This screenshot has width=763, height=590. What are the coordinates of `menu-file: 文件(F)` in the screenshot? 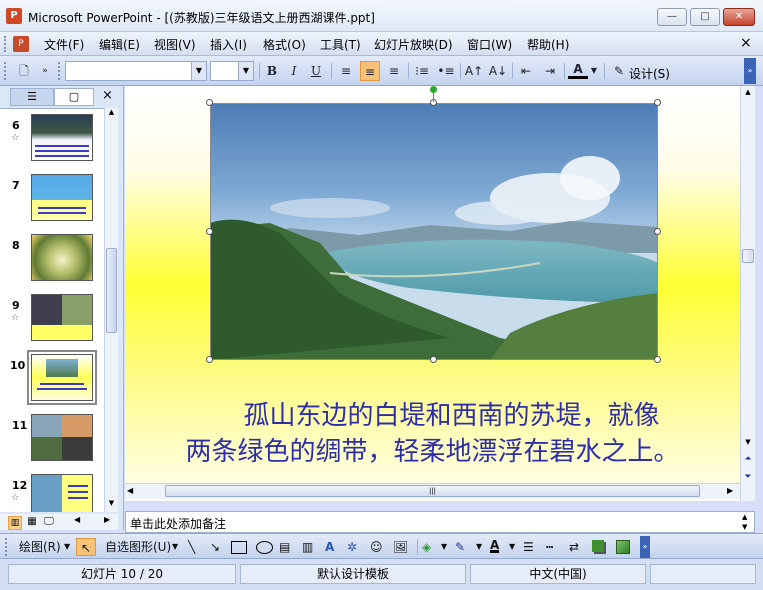 It's located at (64, 44).